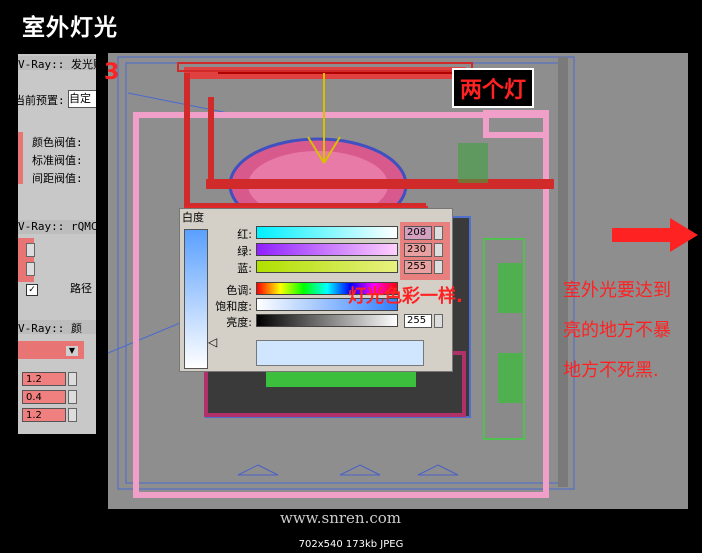 The image size is (702, 553). What do you see at coordinates (57, 244) in the screenshot?
I see `vray-settings-panel: V-Ray:: 发光贴 当前预置: 自定 颜色阀值: 标准阀值: 间距阀值` at bounding box center [57, 244].